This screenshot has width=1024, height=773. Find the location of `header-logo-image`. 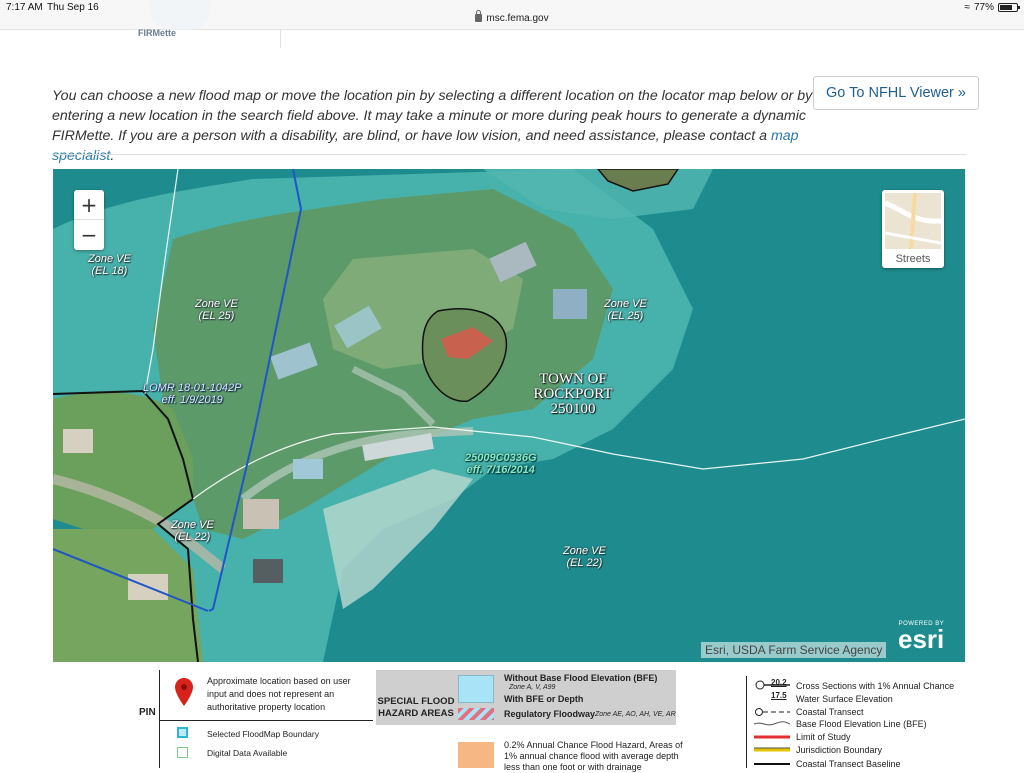

header-logo-image is located at coordinates (180, 15).